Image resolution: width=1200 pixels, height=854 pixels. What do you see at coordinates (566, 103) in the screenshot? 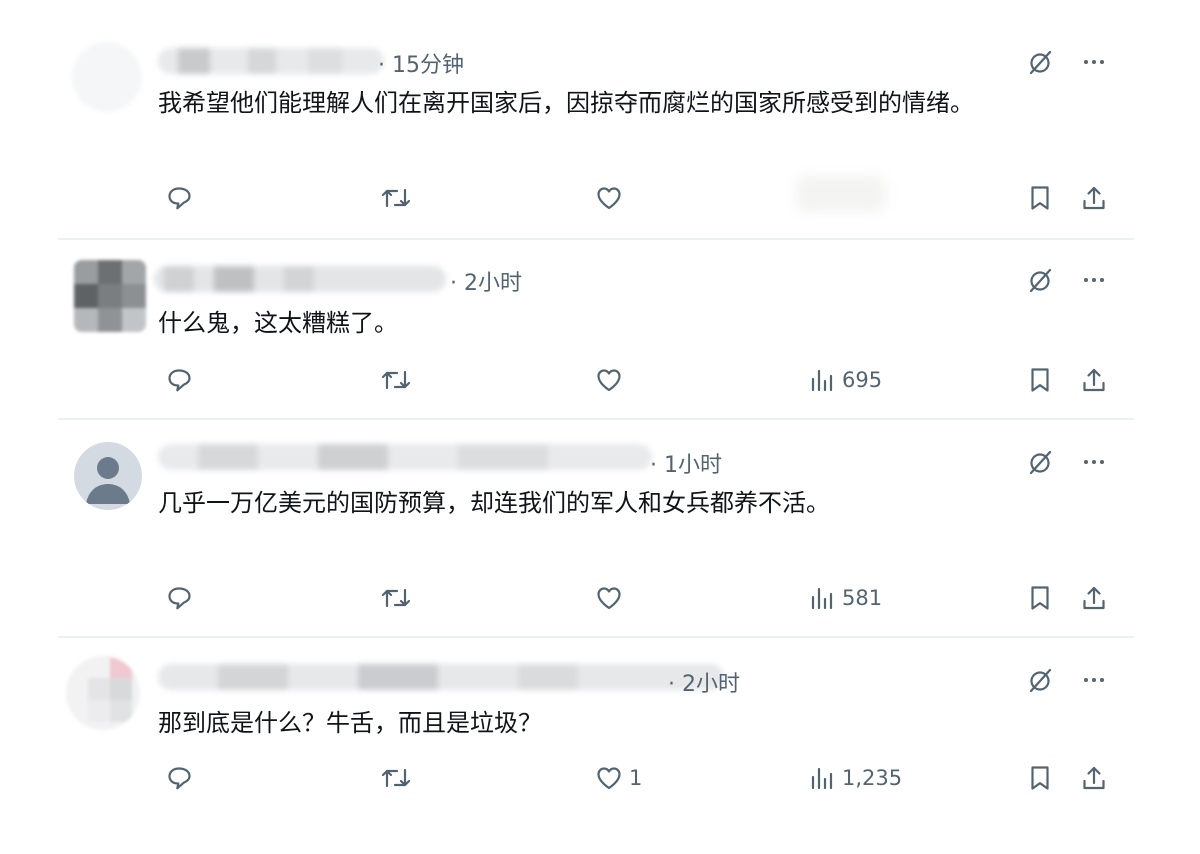
I see `post-text: 我希望他们能理解人们在离开国家后，因掠夺而腐烂的国家所感受到的情绪。` at bounding box center [566, 103].